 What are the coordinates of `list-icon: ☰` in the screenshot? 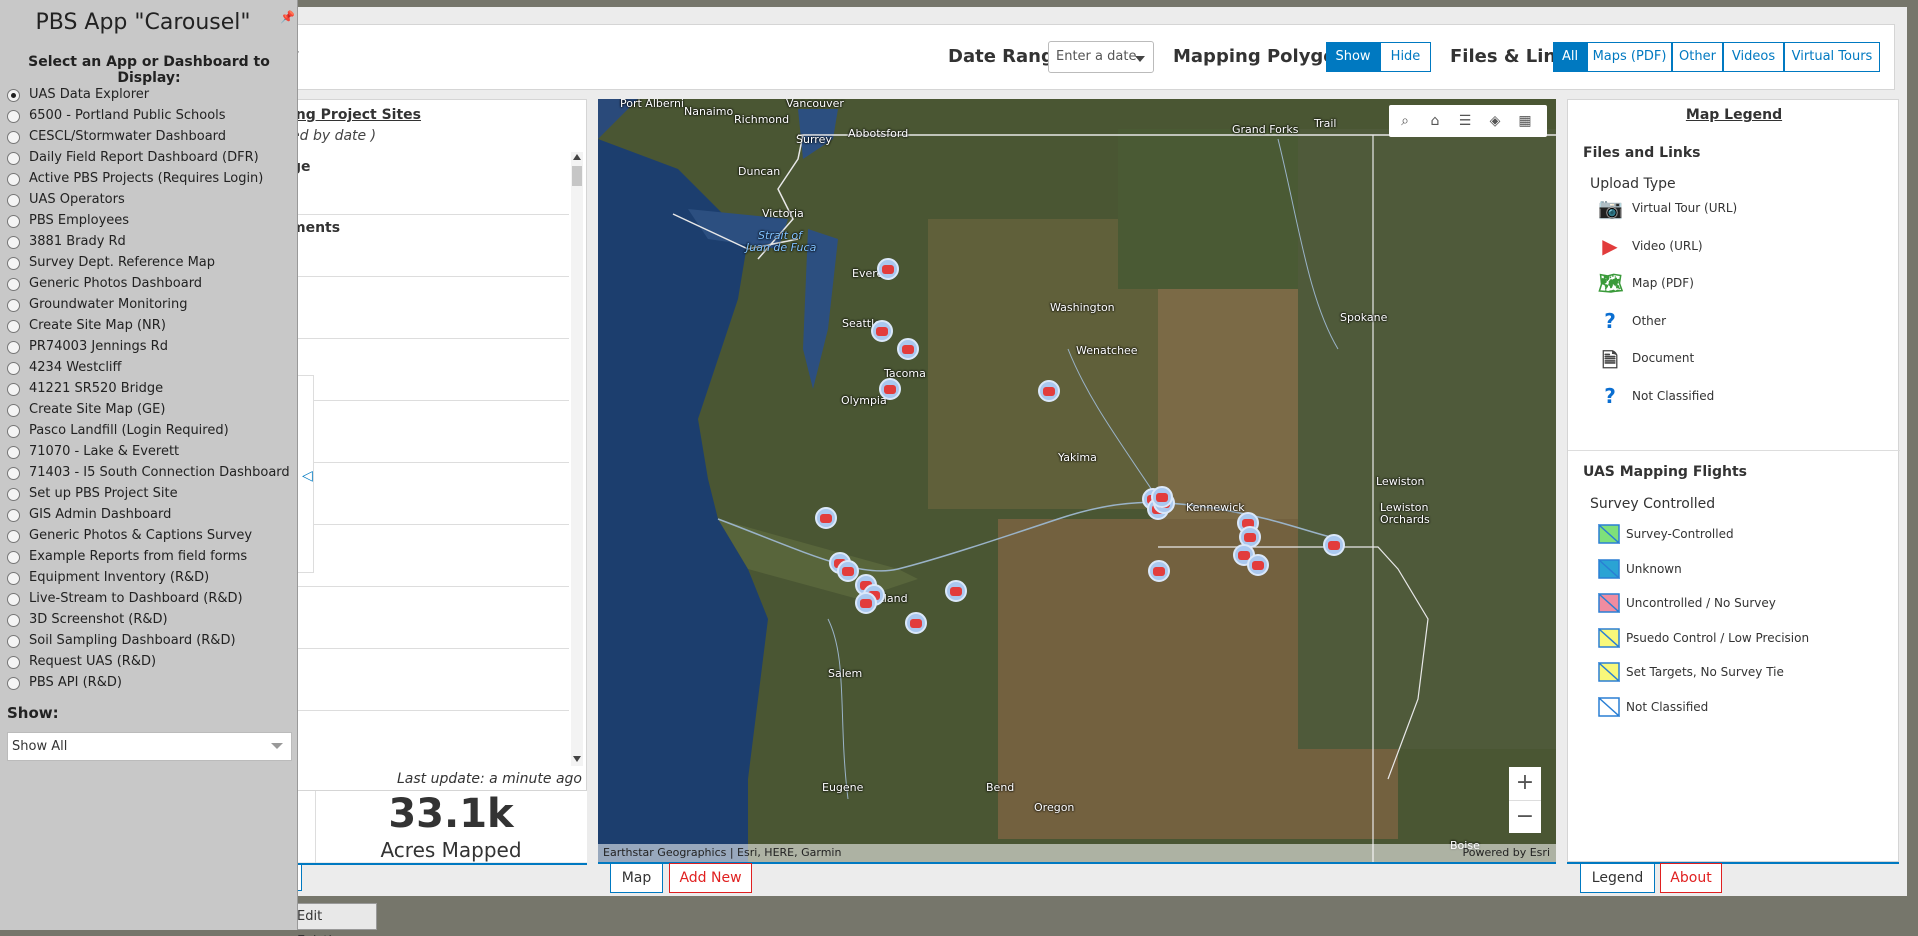 It's located at (1465, 121).